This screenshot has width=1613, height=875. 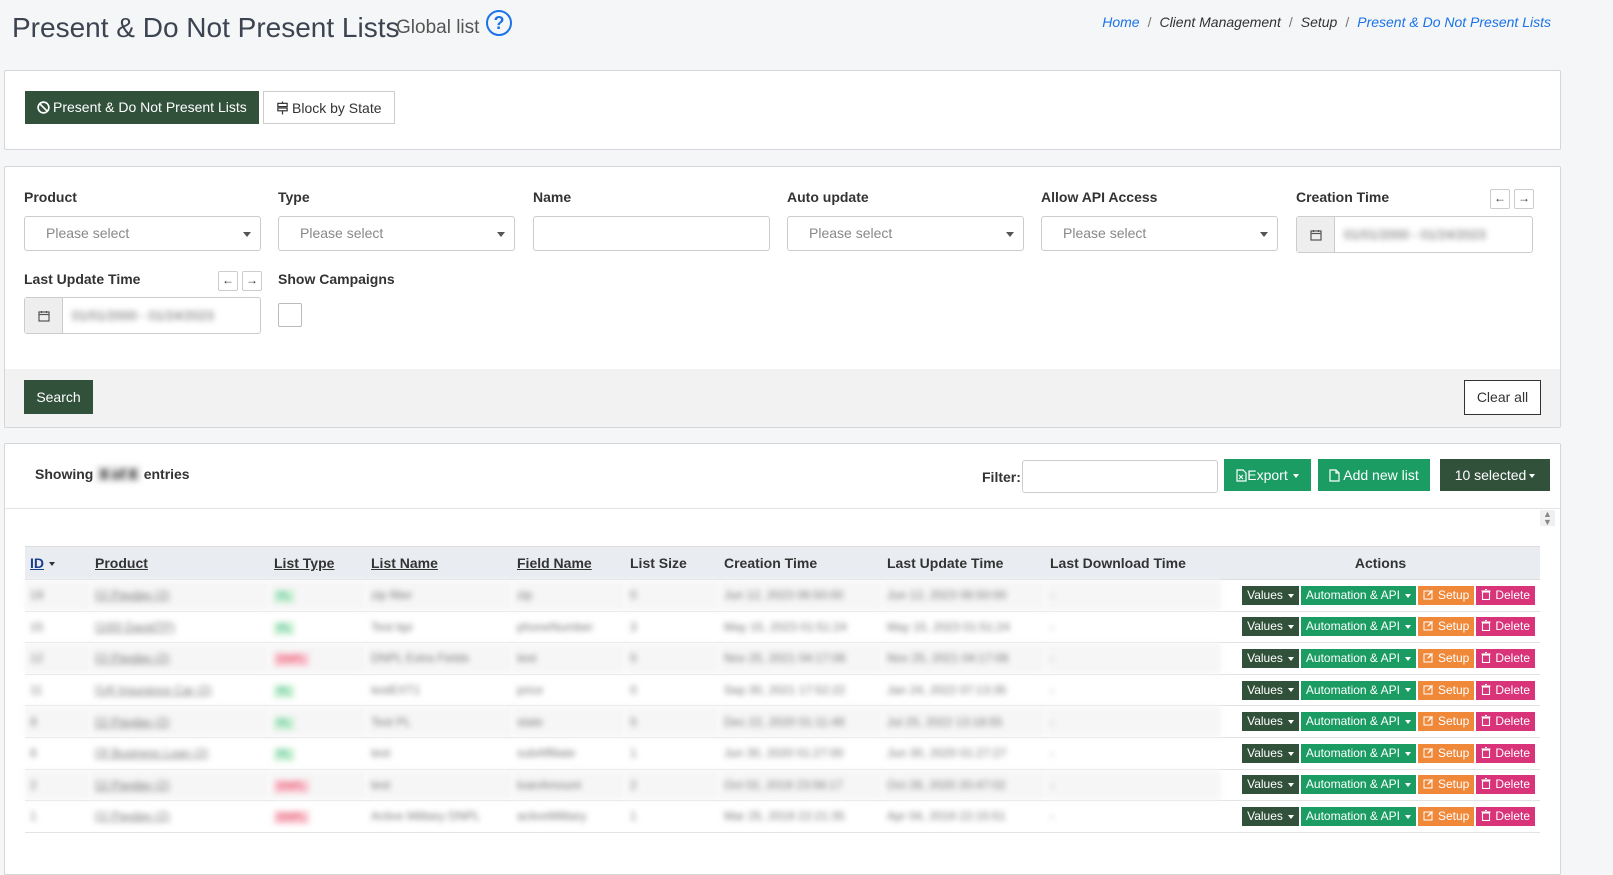 What do you see at coordinates (58, 397) in the screenshot?
I see `search-button: Search` at bounding box center [58, 397].